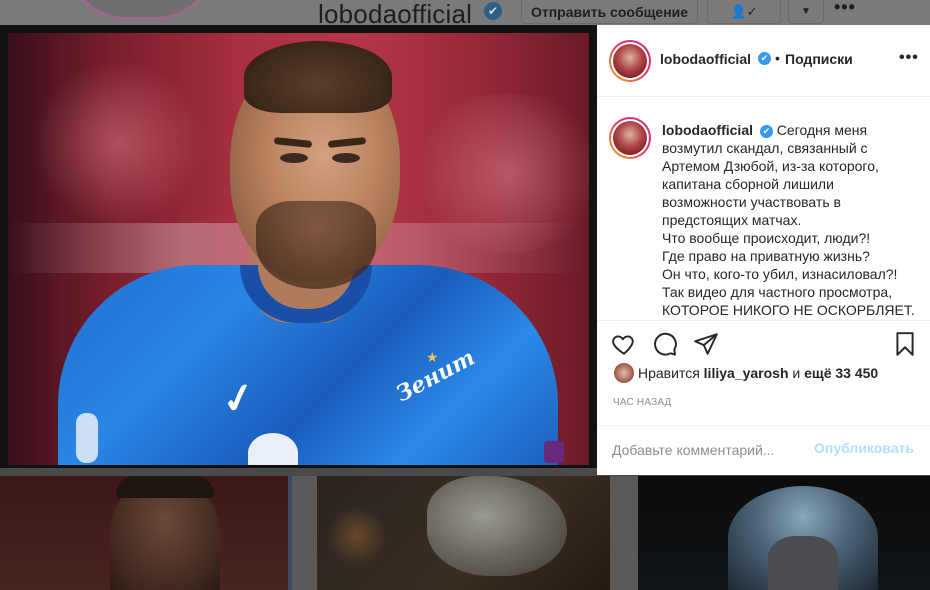 This screenshot has width=930, height=590. I want to click on bookmark-icon, so click(905, 344).